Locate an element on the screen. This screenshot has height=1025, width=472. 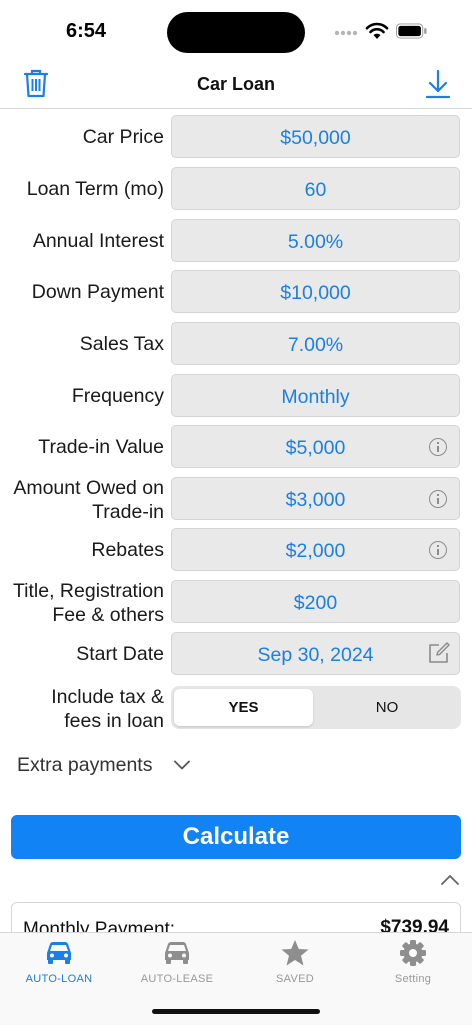
row-include-tax: Include tax & fees in loan YES NO is located at coordinates (236, 709).